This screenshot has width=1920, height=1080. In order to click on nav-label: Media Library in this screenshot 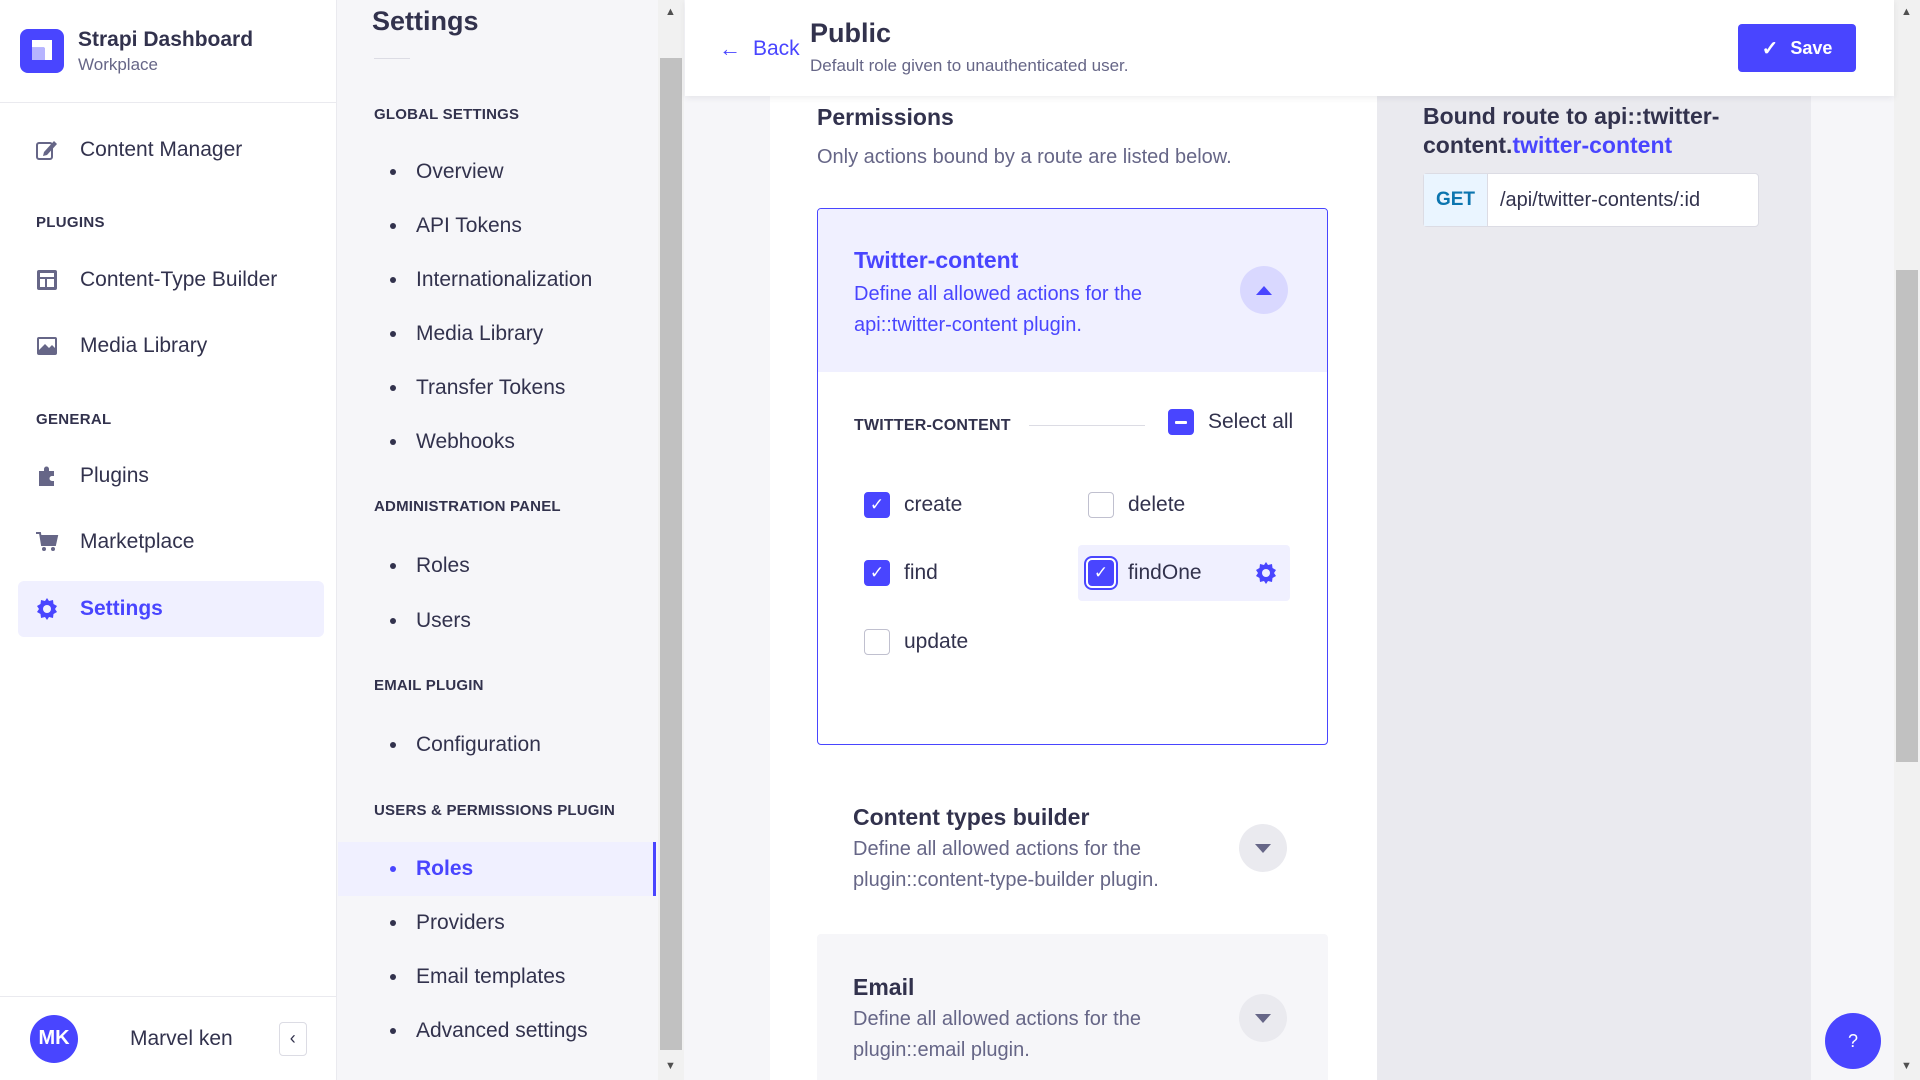, I will do `click(144, 345)`.